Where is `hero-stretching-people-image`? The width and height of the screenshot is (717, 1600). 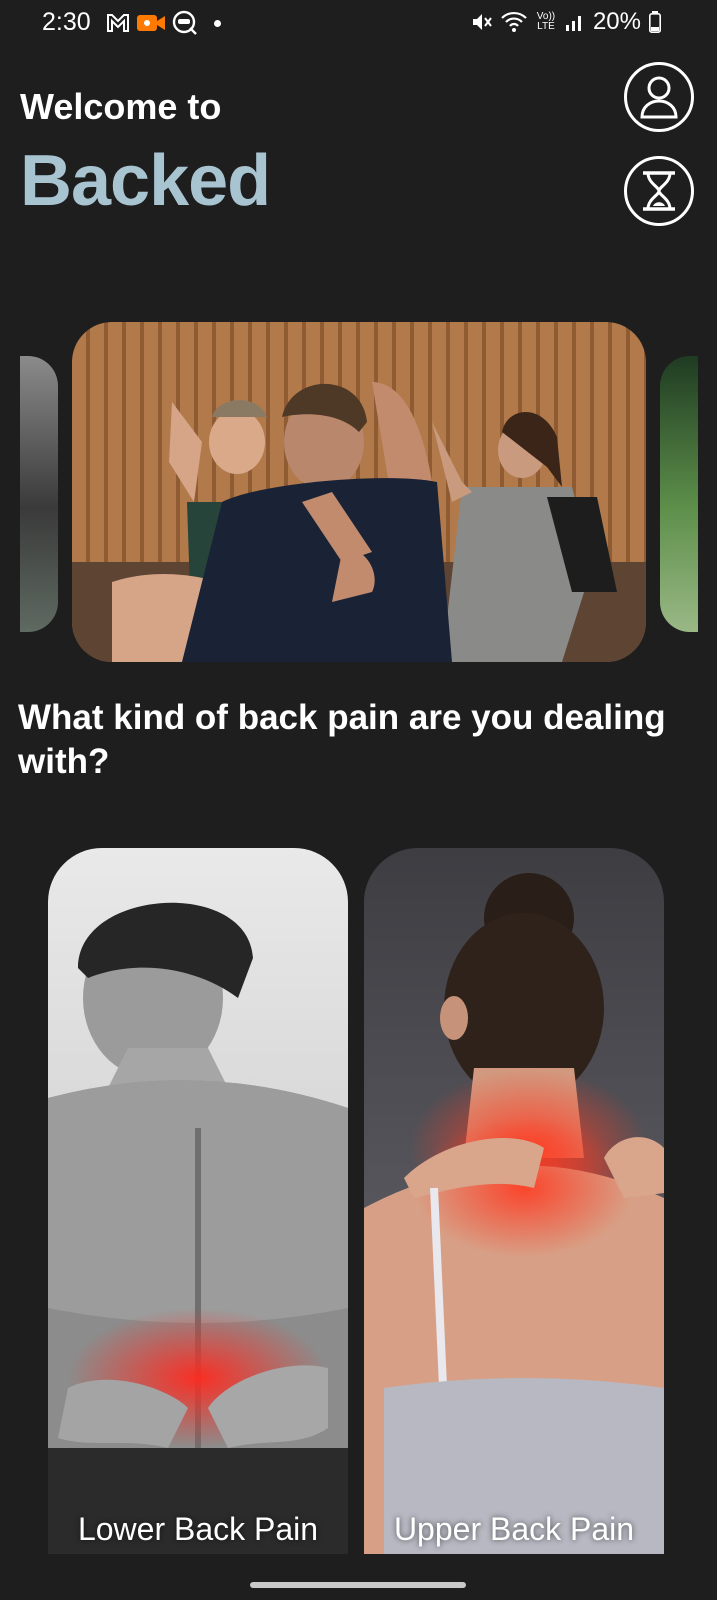 hero-stretching-people-image is located at coordinates (364, 522).